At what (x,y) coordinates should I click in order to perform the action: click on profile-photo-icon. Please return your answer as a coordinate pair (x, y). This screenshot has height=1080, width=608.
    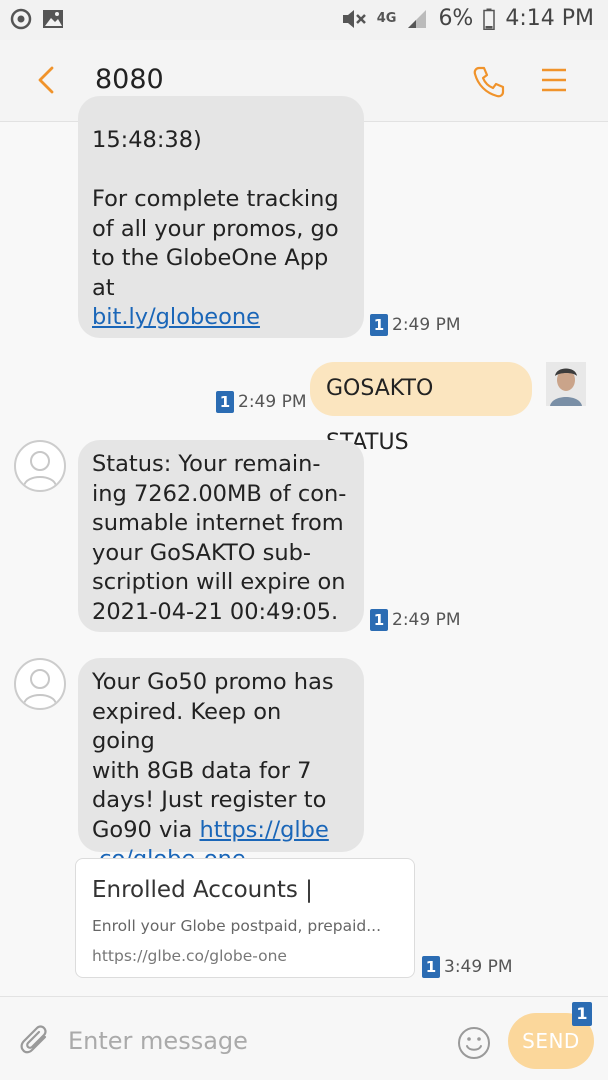
    Looking at the image, I should click on (566, 384).